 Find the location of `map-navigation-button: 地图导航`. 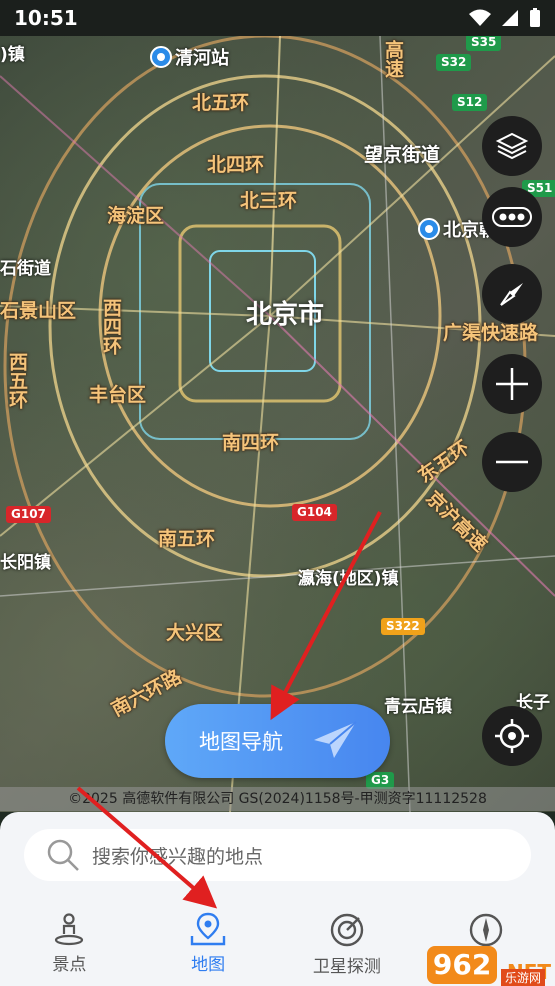

map-navigation-button: 地图导航 is located at coordinates (277, 741).